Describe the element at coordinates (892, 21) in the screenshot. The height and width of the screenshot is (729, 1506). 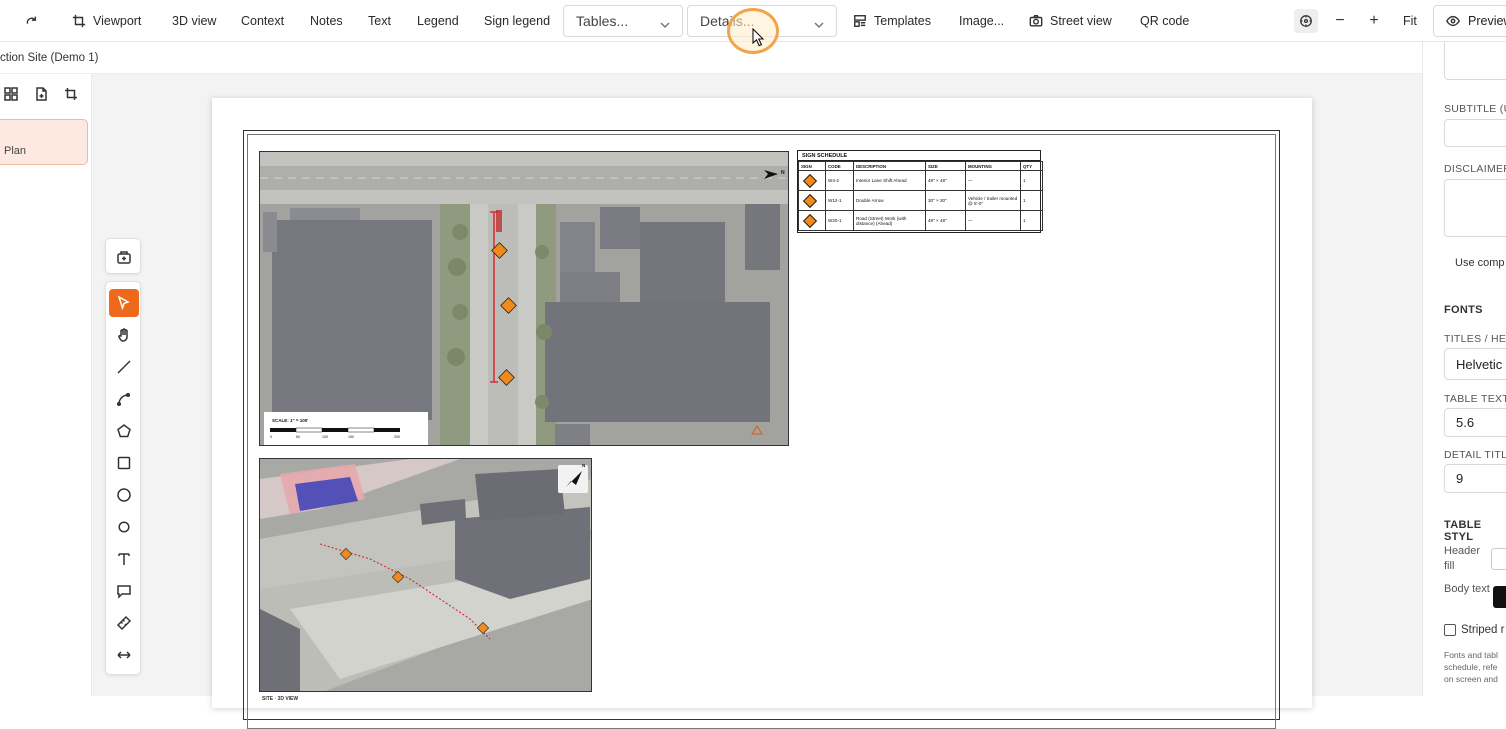
I see `templates-button: Templates` at that location.